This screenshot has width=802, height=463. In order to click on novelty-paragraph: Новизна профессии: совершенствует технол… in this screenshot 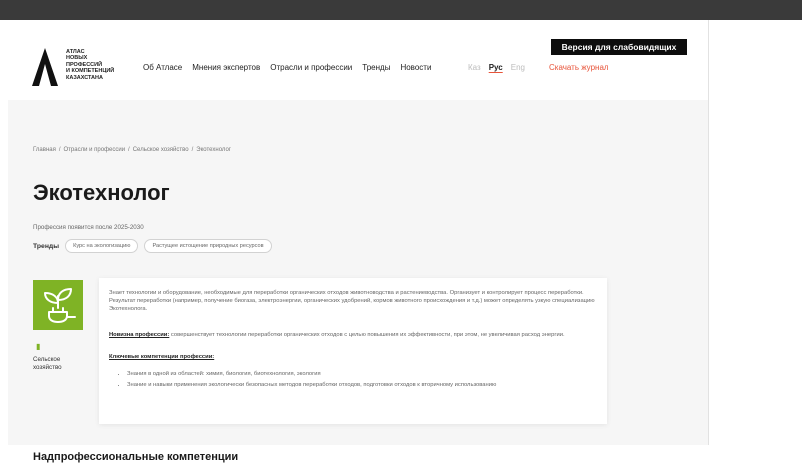, I will do `click(353, 335)`.